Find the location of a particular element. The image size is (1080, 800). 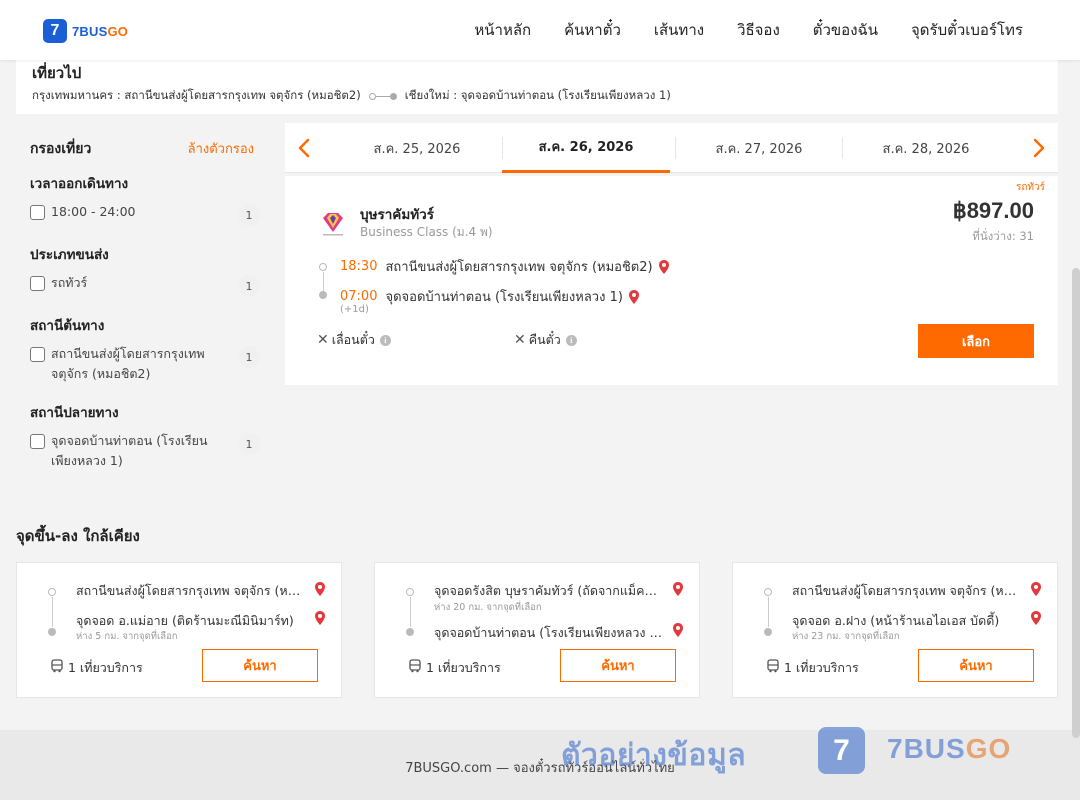

arrival-time: 07:00 is located at coordinates (359, 296).